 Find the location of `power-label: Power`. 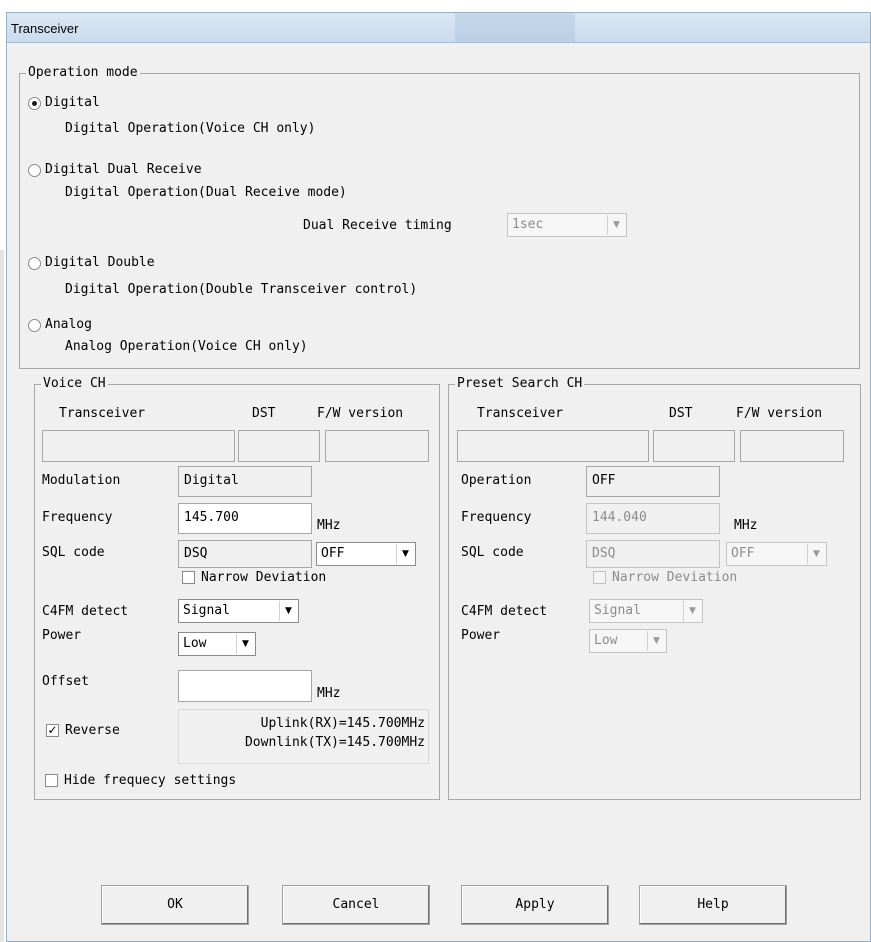

power-label: Power is located at coordinates (62, 635).